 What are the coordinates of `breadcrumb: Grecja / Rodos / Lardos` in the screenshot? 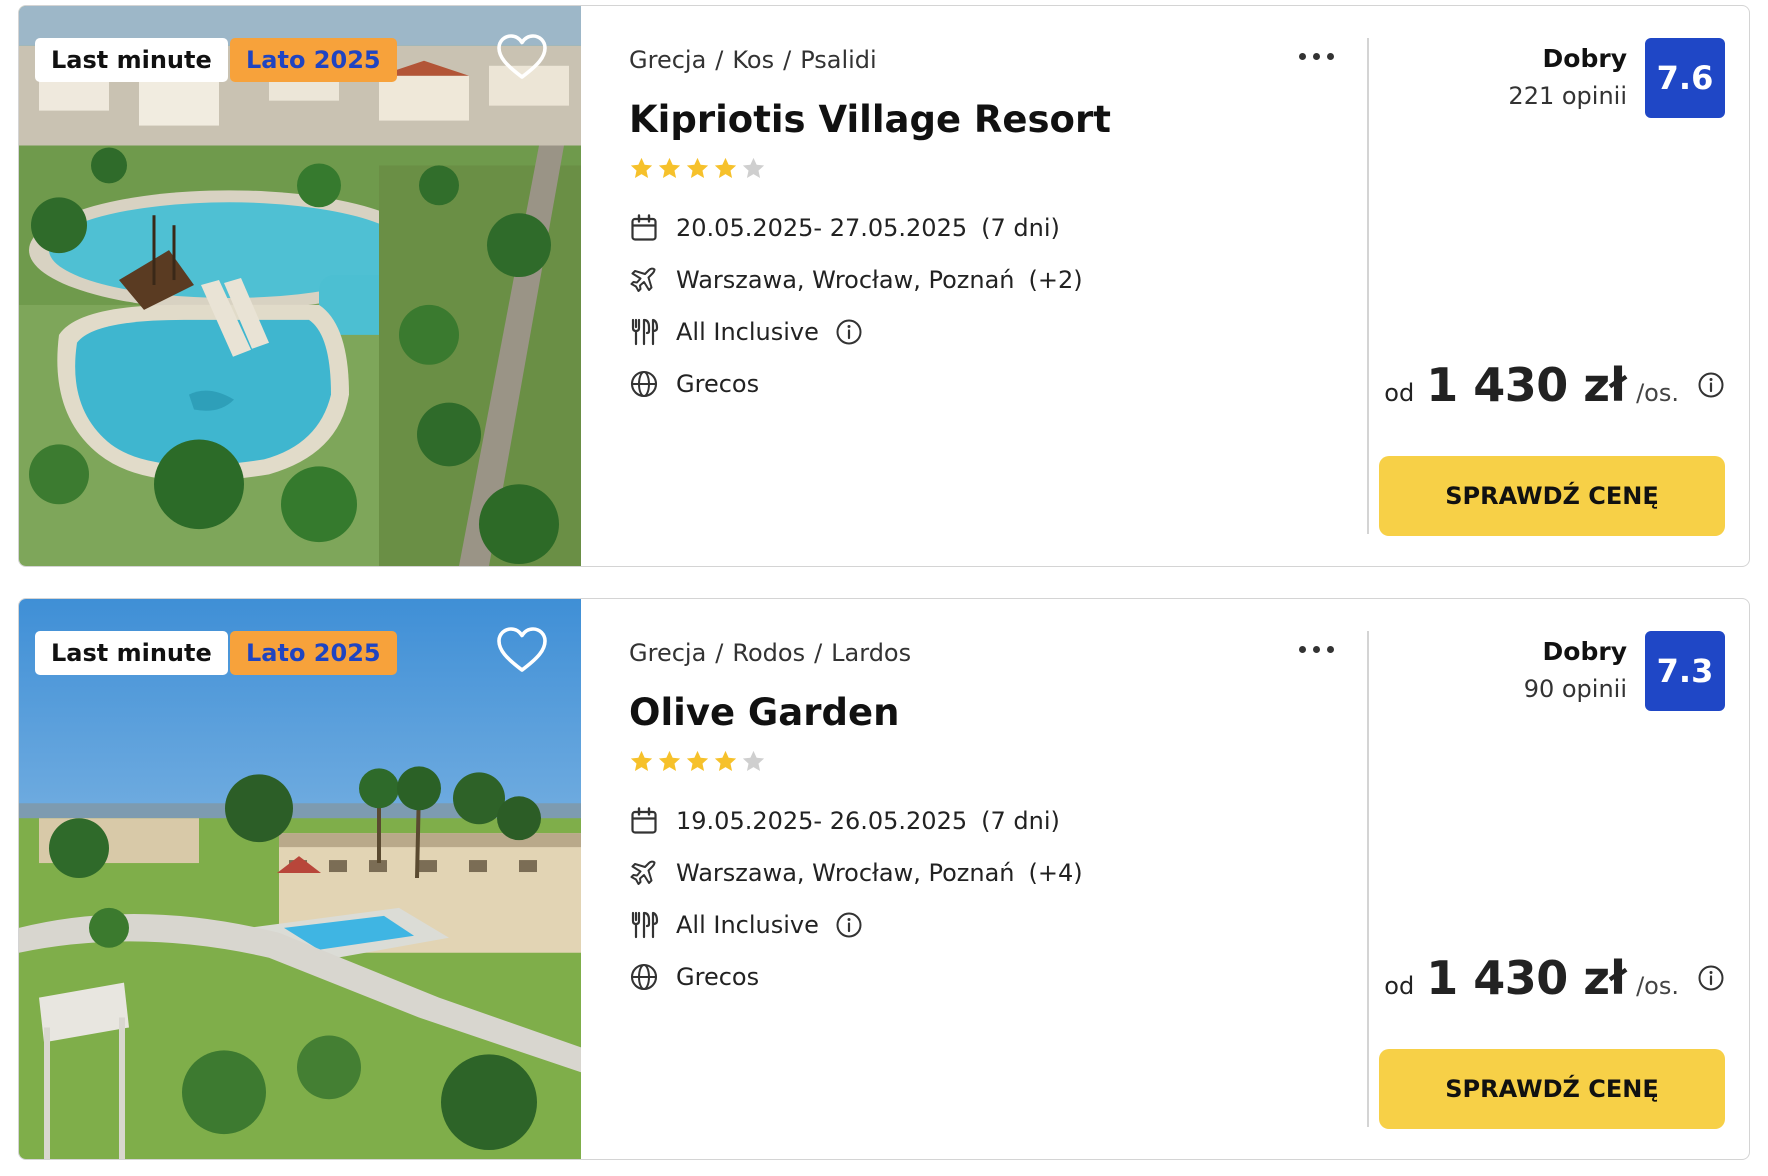 It's located at (770, 653).